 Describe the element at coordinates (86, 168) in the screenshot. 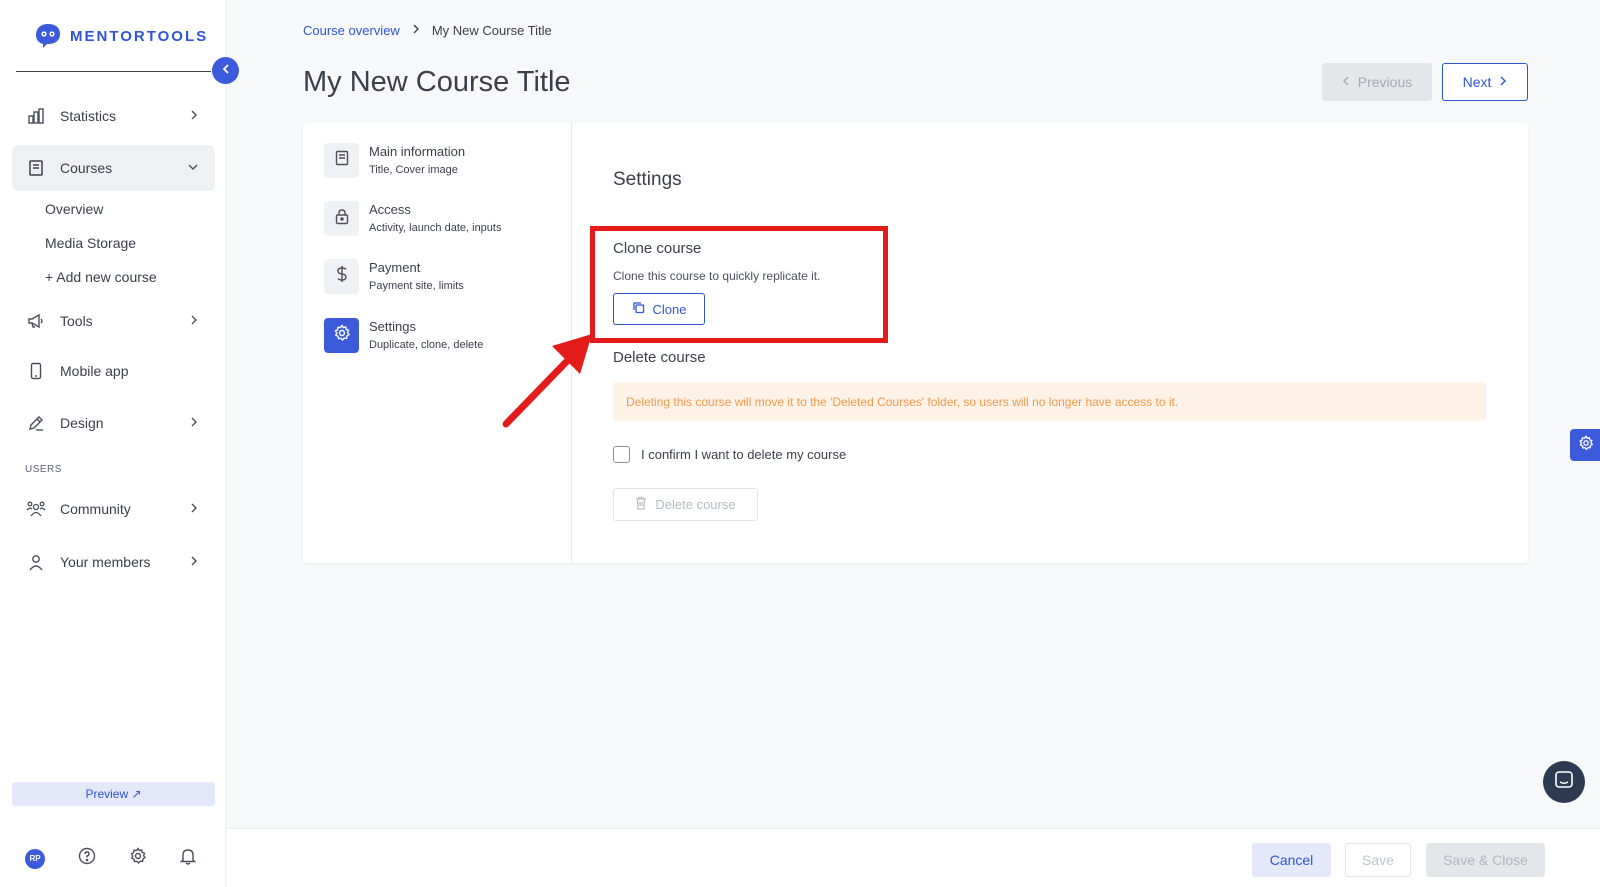

I see `sidebar-item-label: Courses` at that location.